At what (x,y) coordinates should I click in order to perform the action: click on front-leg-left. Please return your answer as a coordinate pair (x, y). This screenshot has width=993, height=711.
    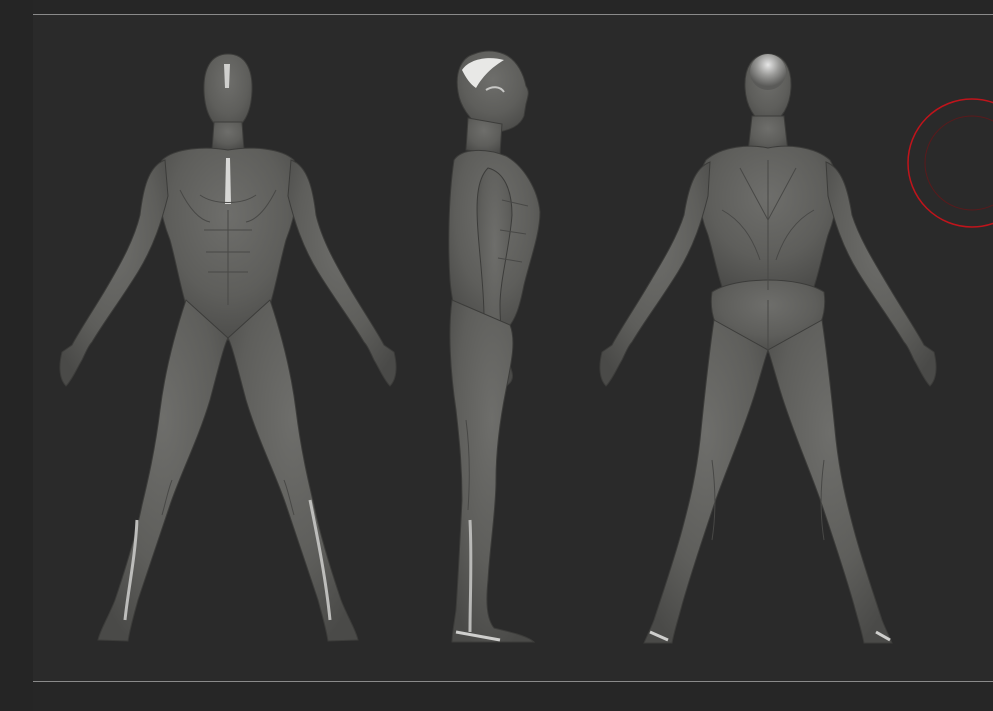
    Looking at the image, I should click on (163, 470).